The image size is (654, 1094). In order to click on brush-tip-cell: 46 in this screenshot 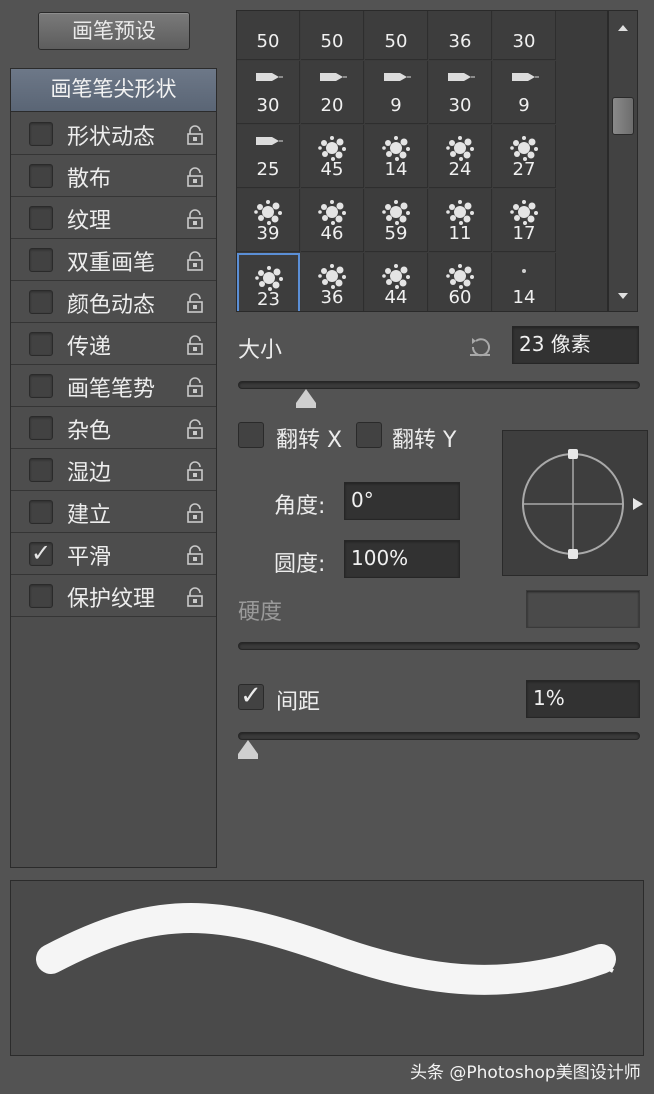, I will do `click(332, 220)`.